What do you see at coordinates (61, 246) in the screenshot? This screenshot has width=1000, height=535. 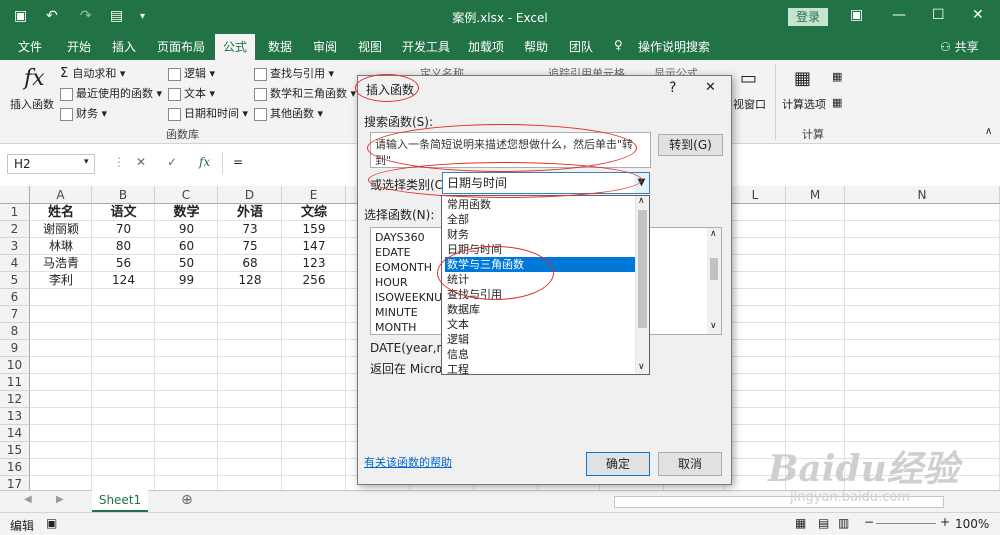 I see `table-cell: 林琳` at bounding box center [61, 246].